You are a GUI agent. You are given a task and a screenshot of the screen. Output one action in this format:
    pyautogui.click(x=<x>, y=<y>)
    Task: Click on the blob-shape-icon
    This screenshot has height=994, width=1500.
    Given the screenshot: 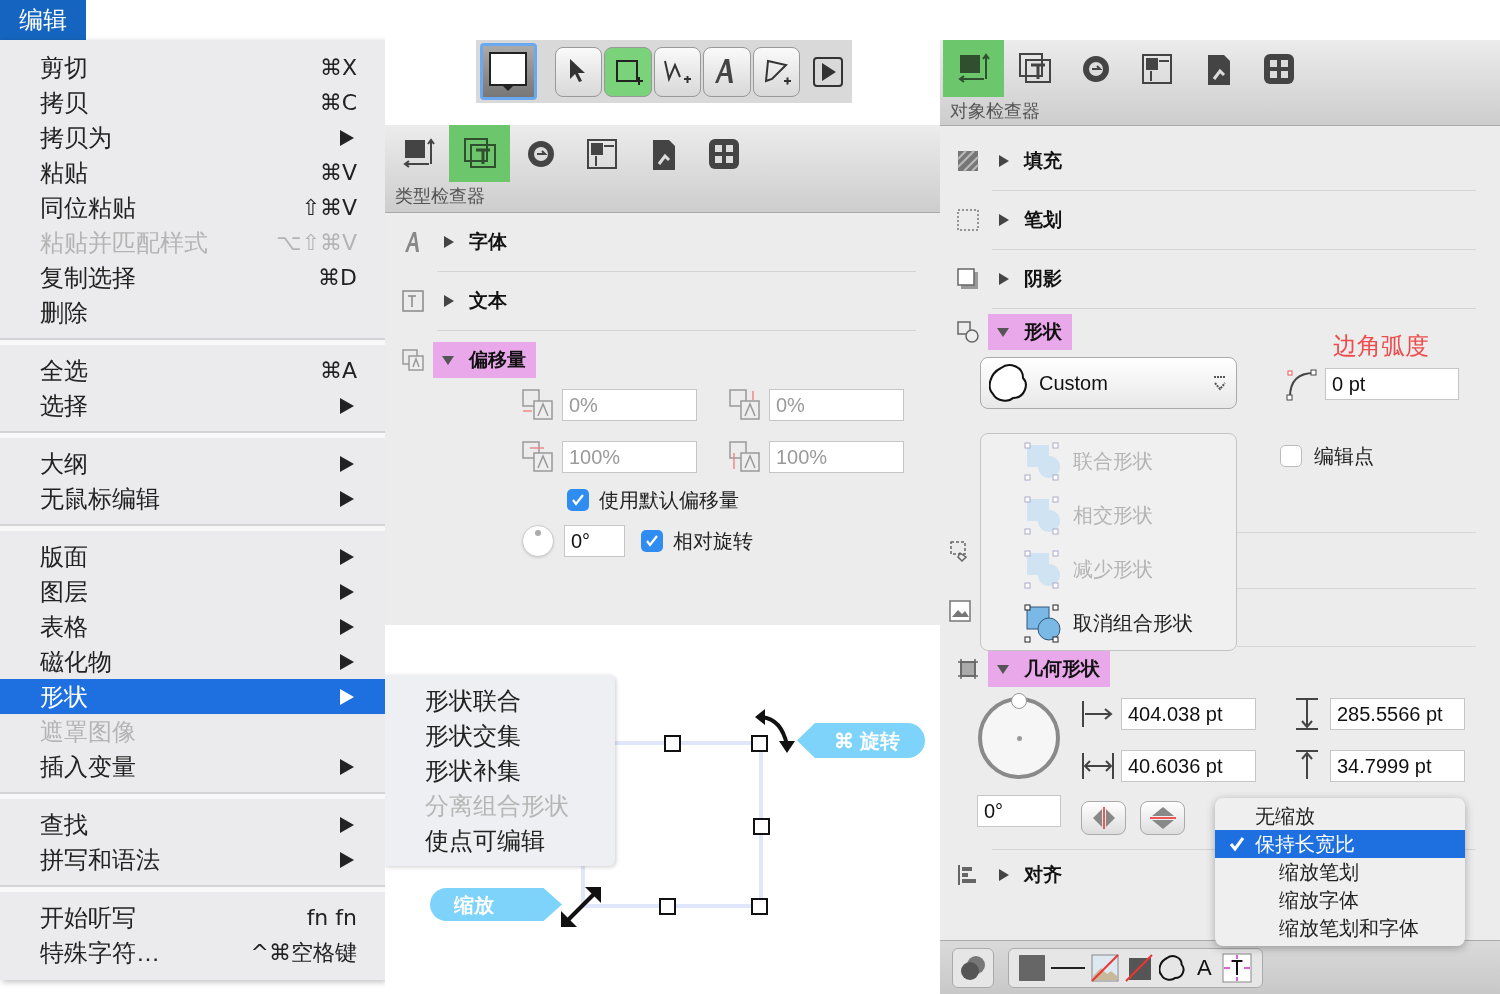 What is the action you would take?
    pyautogui.click(x=1173, y=967)
    